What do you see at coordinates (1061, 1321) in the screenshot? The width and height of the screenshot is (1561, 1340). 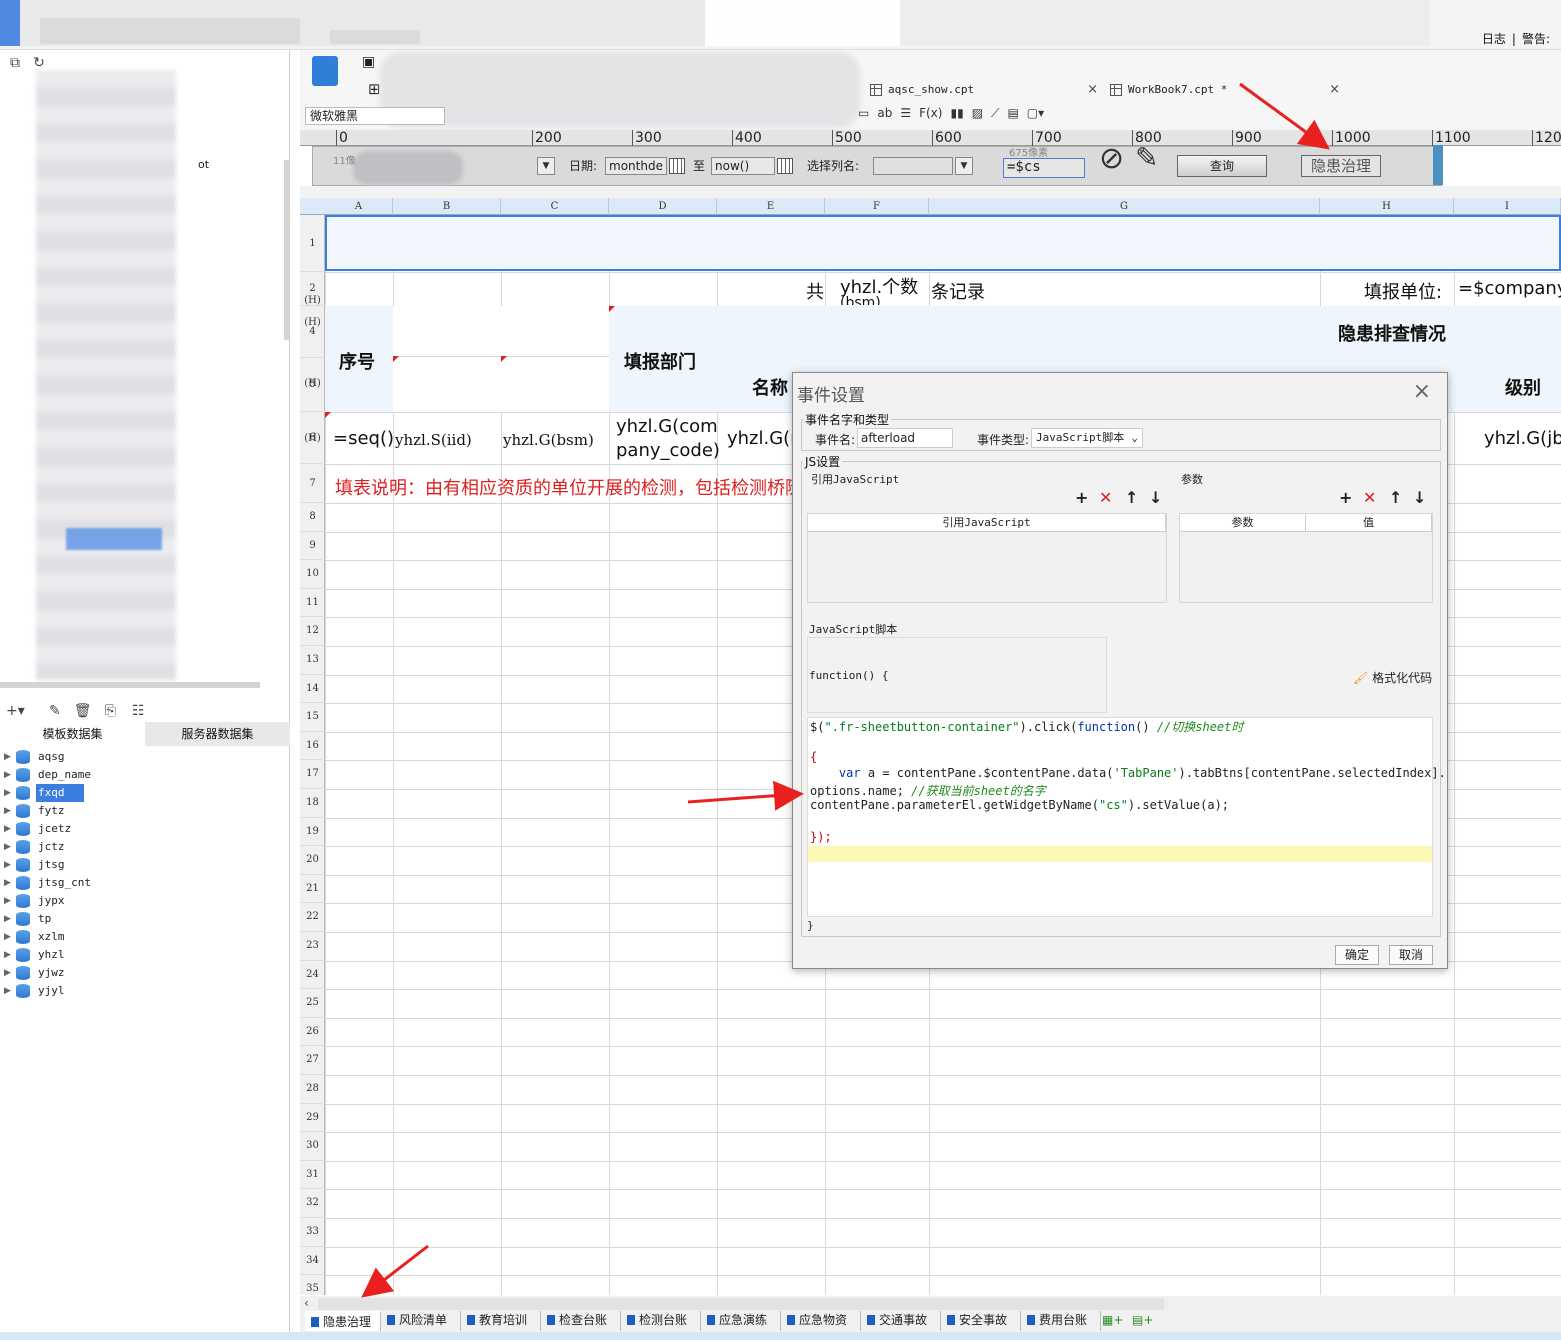 I see `sheet-tab: 费用台账` at bounding box center [1061, 1321].